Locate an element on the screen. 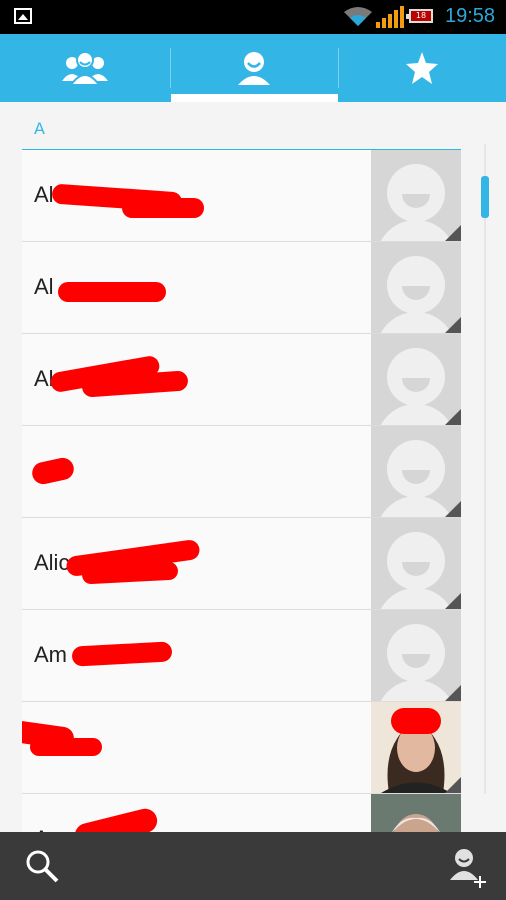 The height and width of the screenshot is (900, 506). contact-row: A is located at coordinates (241, 813).